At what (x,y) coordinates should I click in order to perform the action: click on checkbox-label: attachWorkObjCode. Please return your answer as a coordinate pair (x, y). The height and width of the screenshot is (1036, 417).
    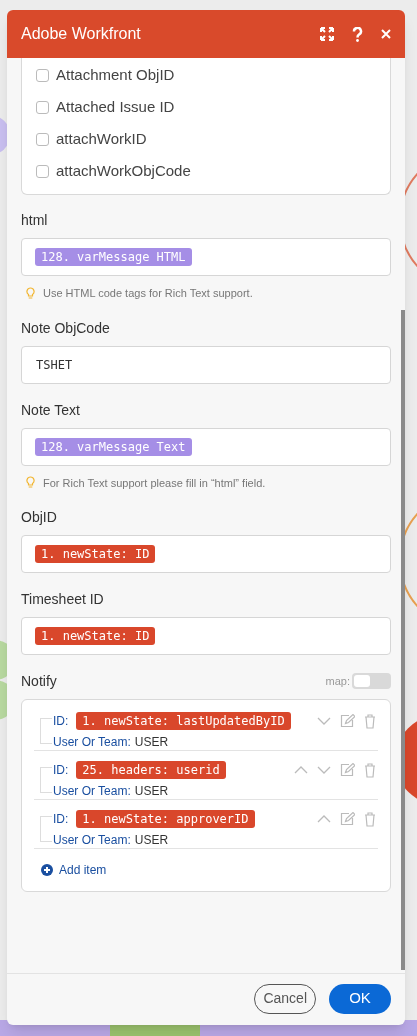
    Looking at the image, I should click on (123, 170).